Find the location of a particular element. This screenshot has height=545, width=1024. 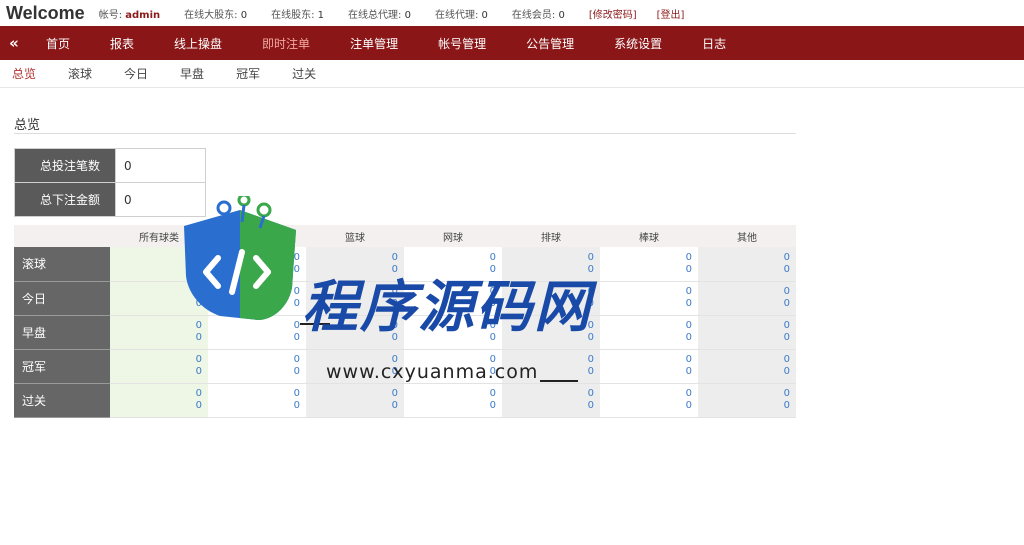

total-bets-value: 0 is located at coordinates (160, 165).